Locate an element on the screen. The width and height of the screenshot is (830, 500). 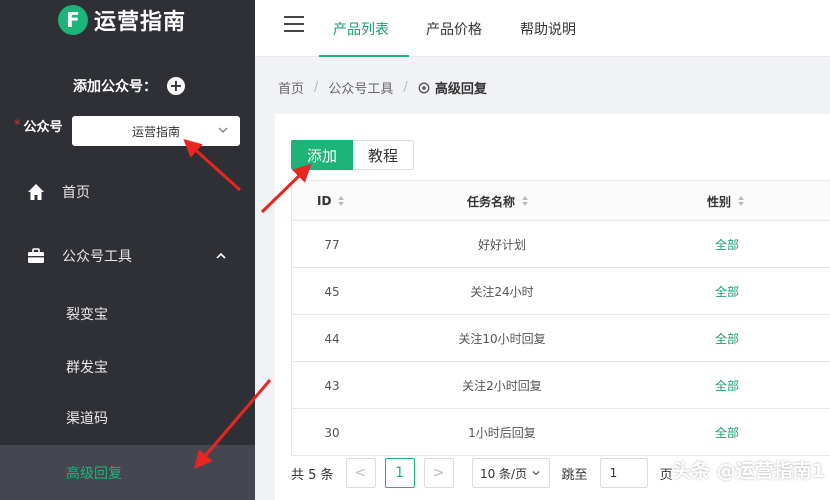
sidebar-item-account-tools: 公众号工具 is located at coordinates (127, 256).